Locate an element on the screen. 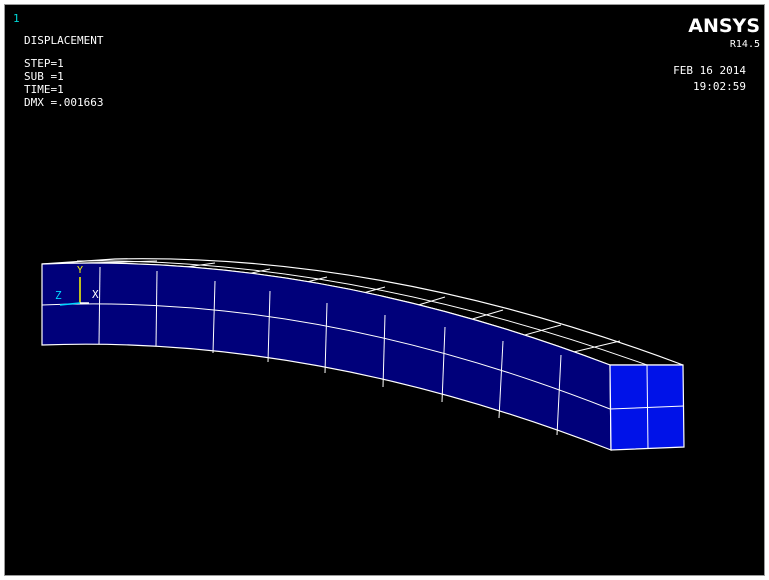 The width and height of the screenshot is (769, 580). triad-y-label: Y is located at coordinates (80, 270).